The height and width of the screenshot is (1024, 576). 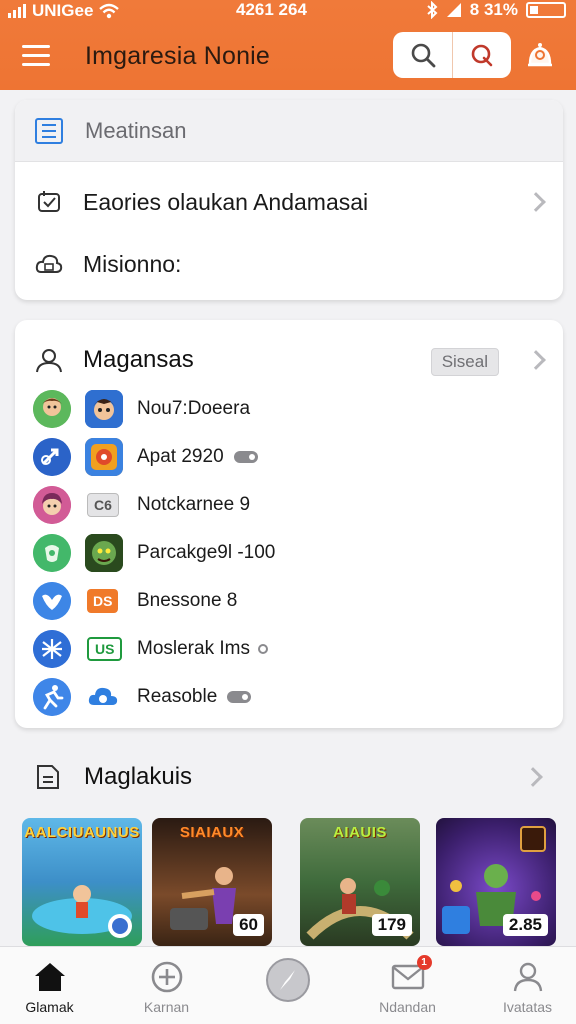 I want to click on user-icon, so click(x=49, y=360).